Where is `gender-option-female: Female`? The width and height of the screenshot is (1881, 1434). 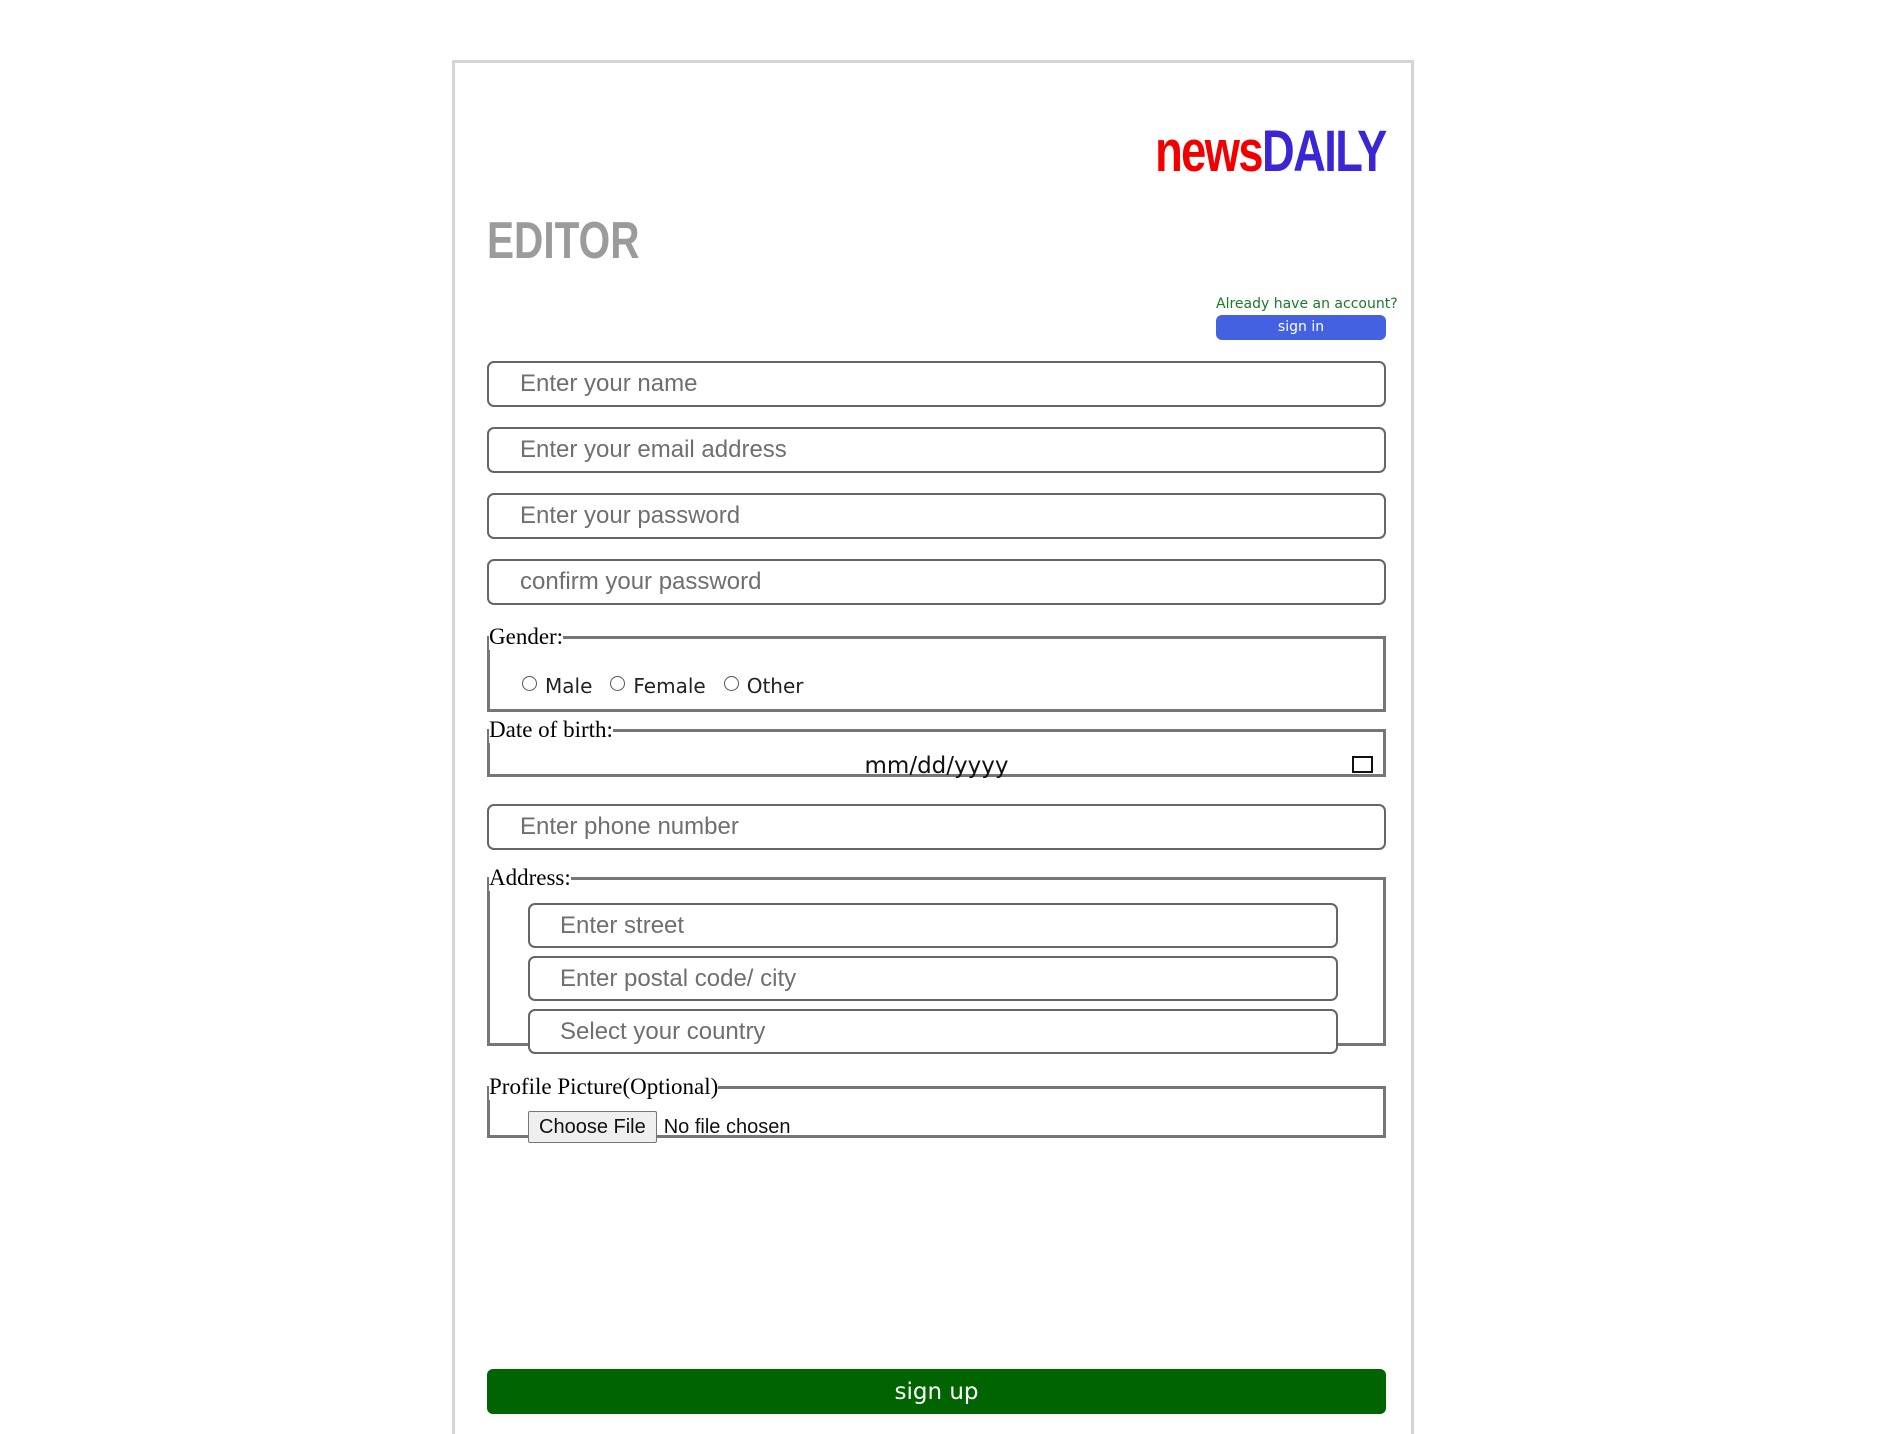 gender-option-female: Female is located at coordinates (658, 686).